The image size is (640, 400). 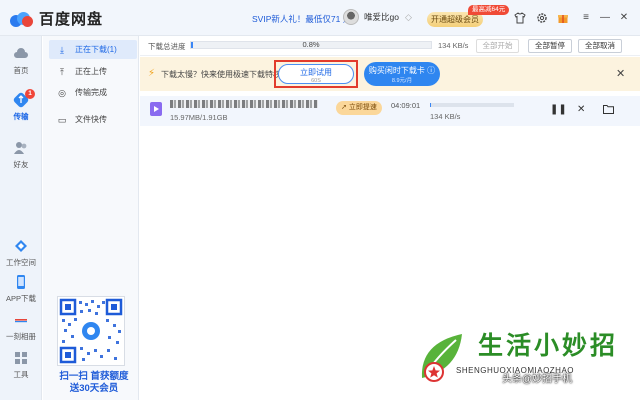 I want to click on sidebar-item-album: 一刻相册, so click(x=21, y=327).